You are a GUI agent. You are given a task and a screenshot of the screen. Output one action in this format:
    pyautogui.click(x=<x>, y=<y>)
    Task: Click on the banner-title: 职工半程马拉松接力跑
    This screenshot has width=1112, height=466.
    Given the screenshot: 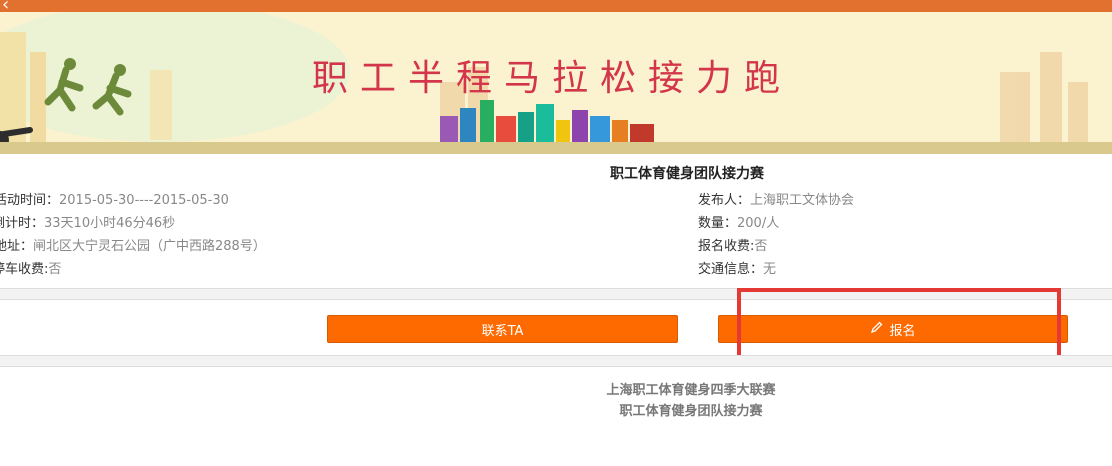 What is the action you would take?
    pyautogui.click(x=552, y=78)
    